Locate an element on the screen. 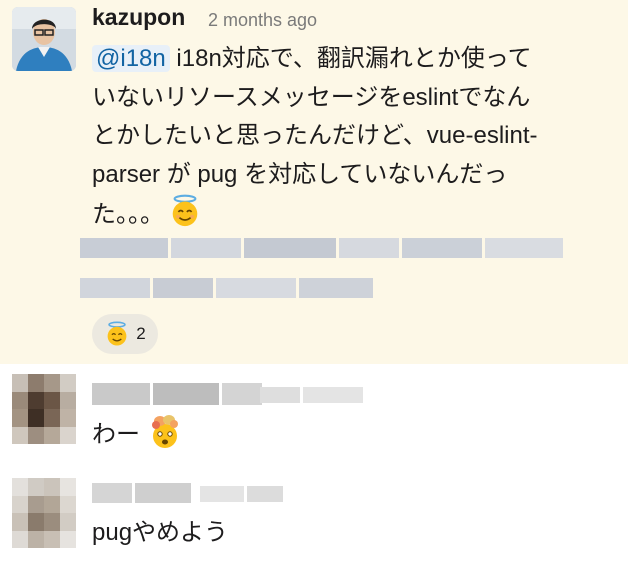  message-line: いないリソースメッセージをeslintでなん is located at coordinates (311, 97).